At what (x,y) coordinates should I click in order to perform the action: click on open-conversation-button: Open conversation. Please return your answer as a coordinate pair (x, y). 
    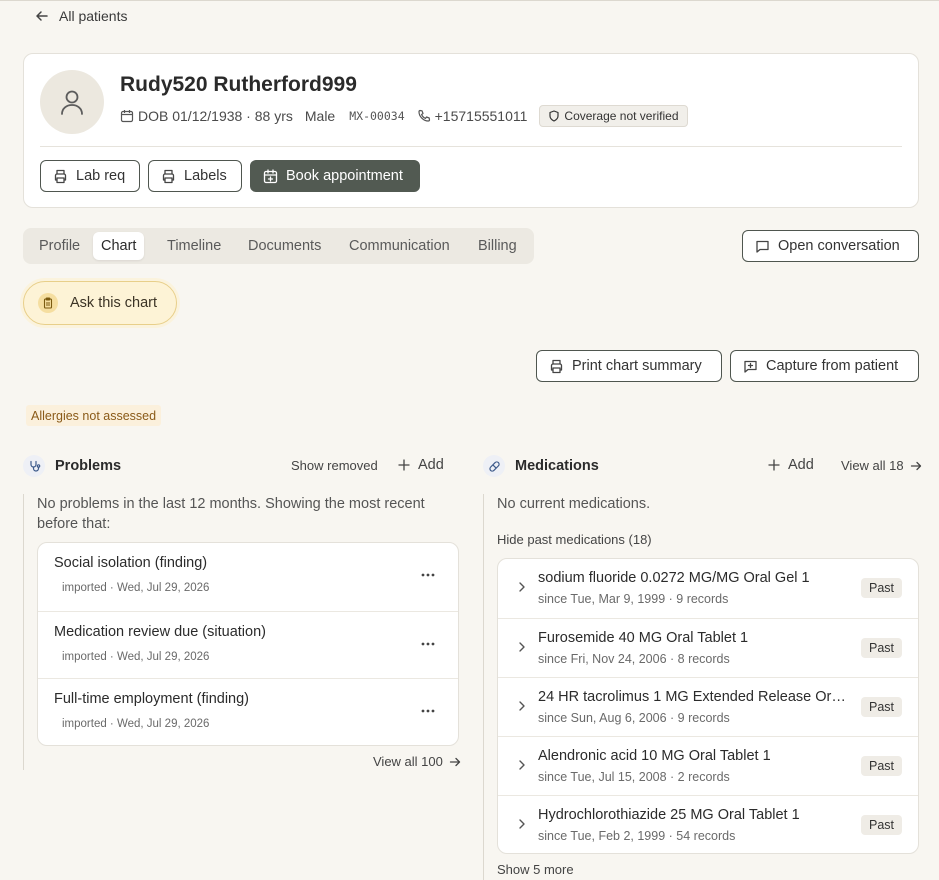
    Looking at the image, I should click on (830, 246).